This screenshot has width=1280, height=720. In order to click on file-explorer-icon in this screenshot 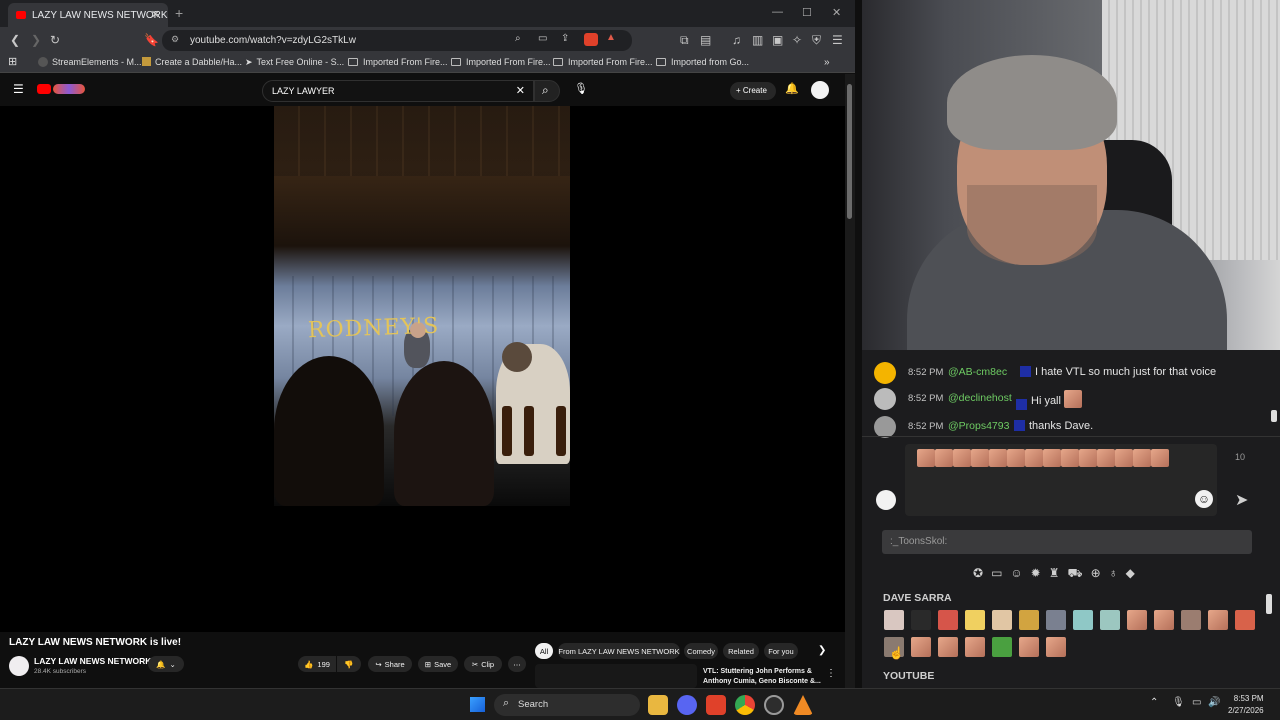, I will do `click(658, 705)`.